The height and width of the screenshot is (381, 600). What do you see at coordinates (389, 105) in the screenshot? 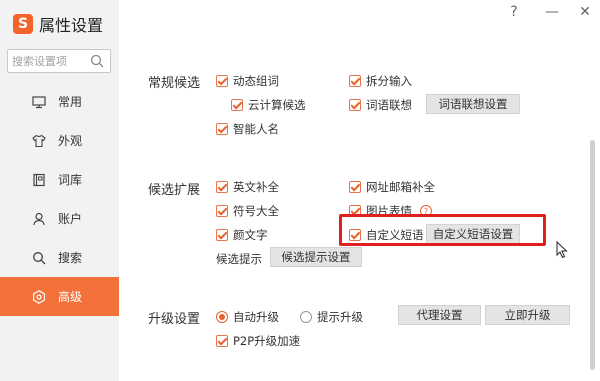
I see `checkbox-label: 词语联想` at bounding box center [389, 105].